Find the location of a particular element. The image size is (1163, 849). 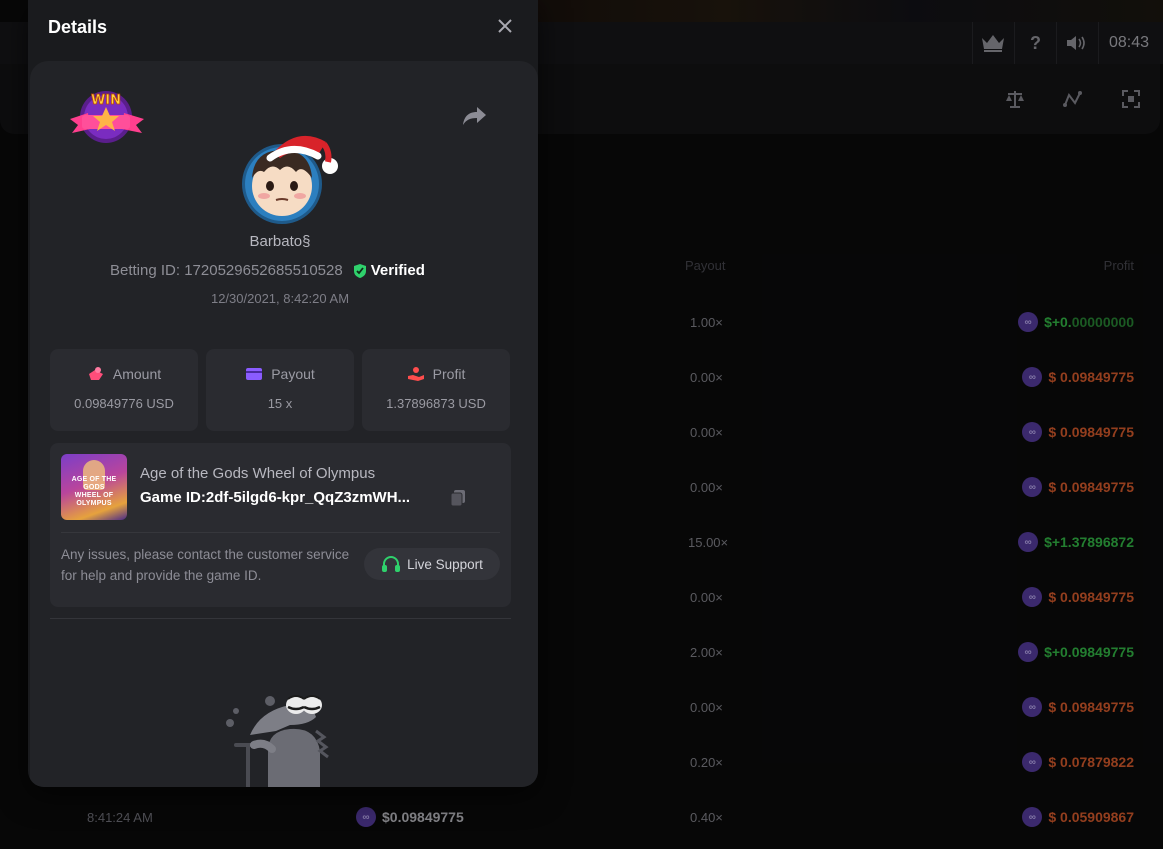

verified-badge: Verified is located at coordinates (389, 270).